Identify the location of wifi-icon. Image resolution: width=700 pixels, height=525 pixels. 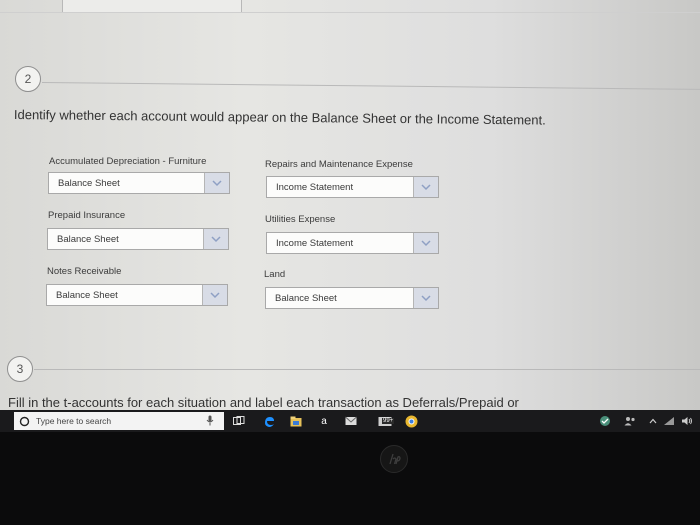
(669, 421).